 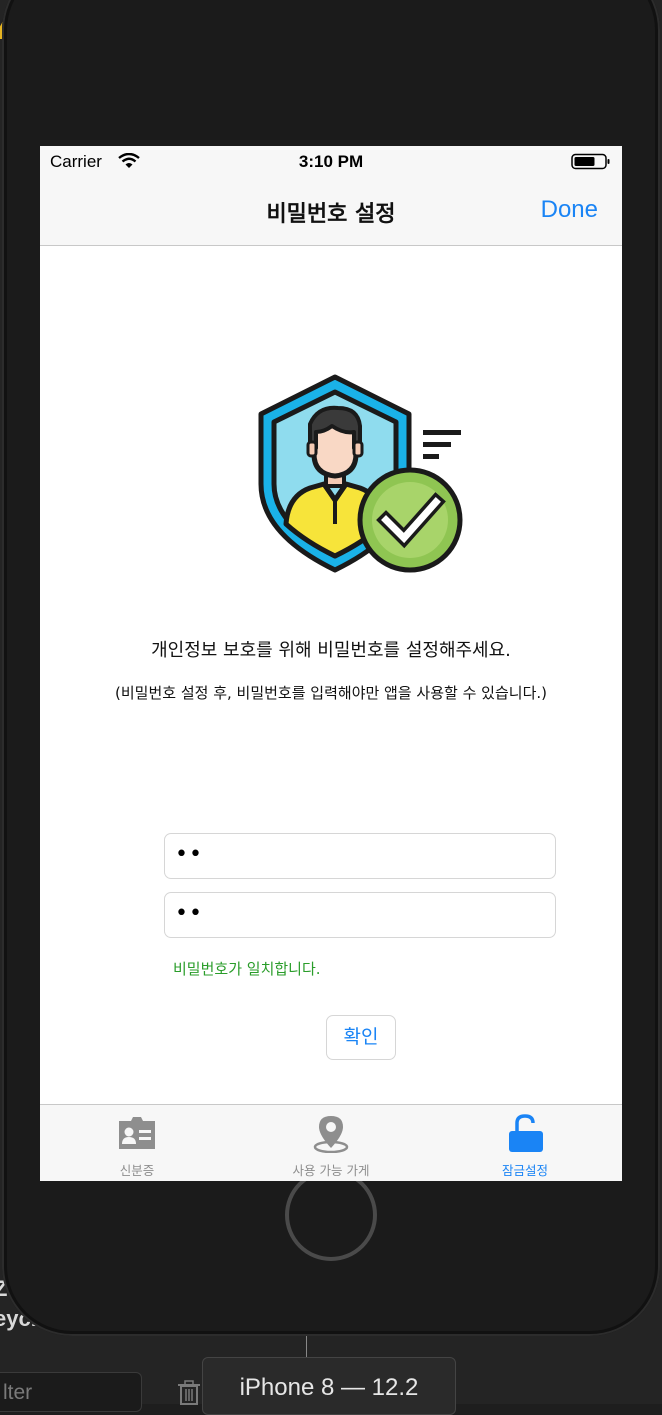 I want to click on device-selector-tab: iPhone 8 — 12.2, so click(x=329, y=1386).